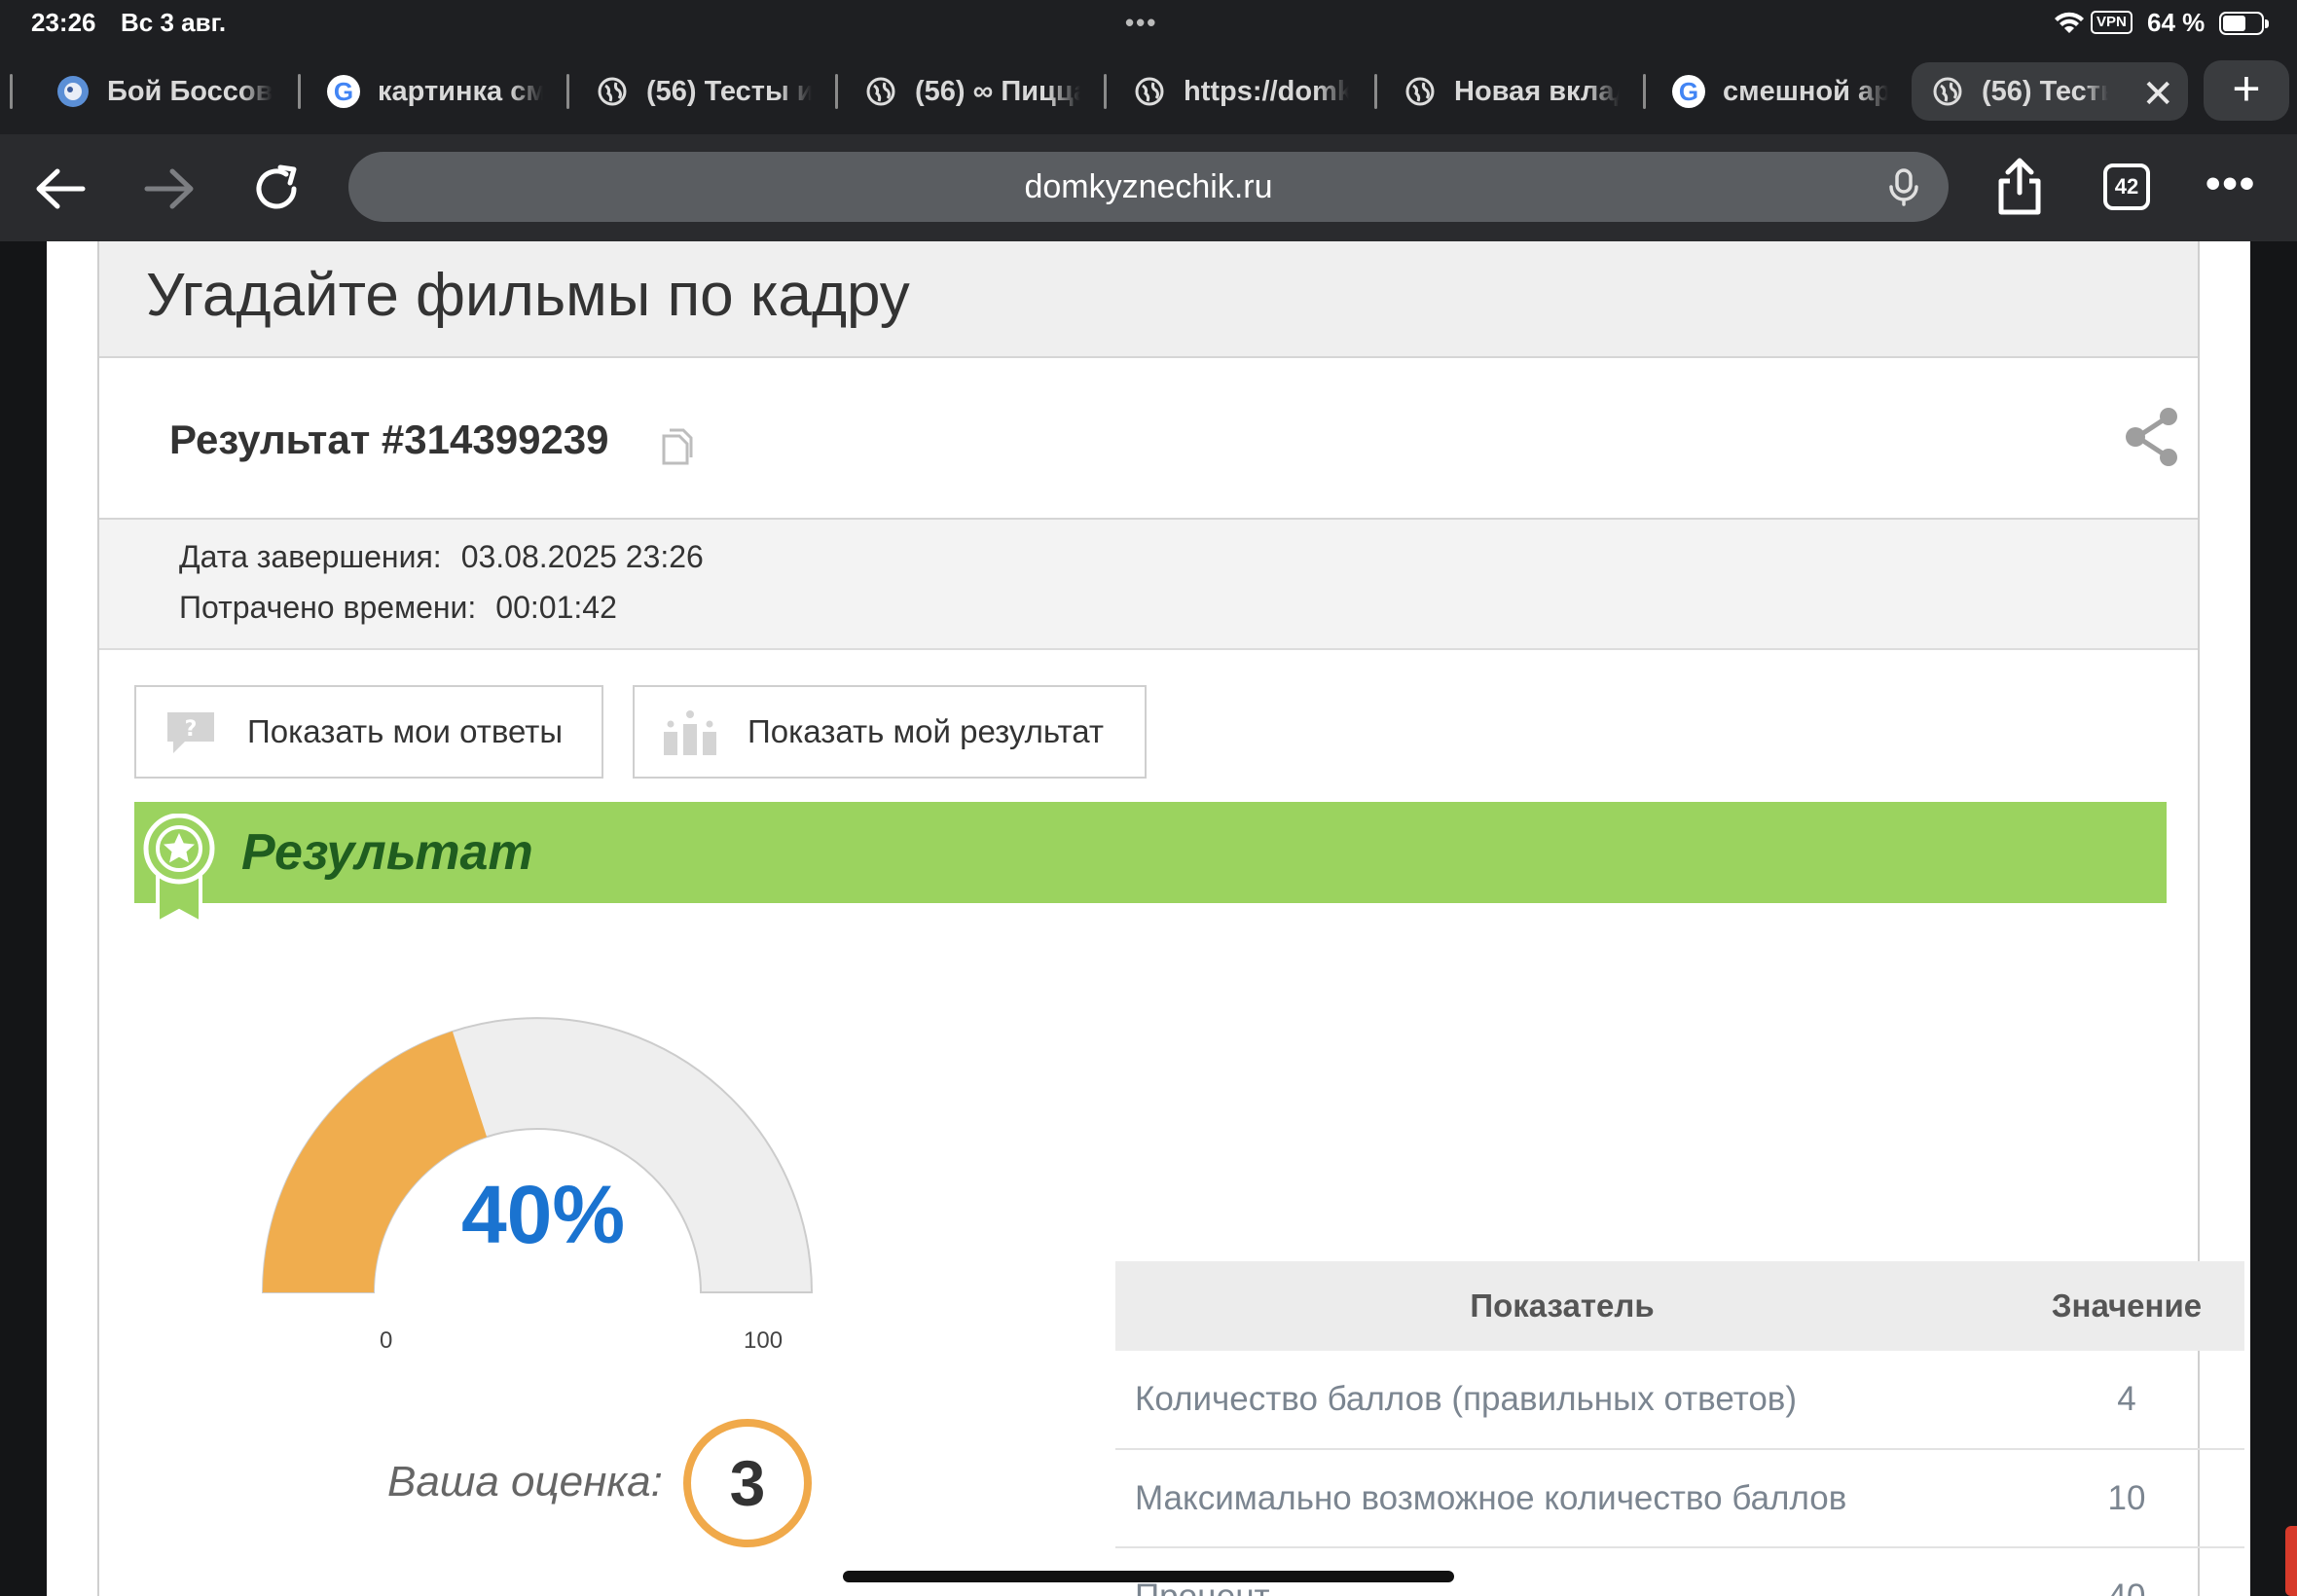  I want to click on tab-active-tests: (56) Тесты ✕, so click(2050, 91).